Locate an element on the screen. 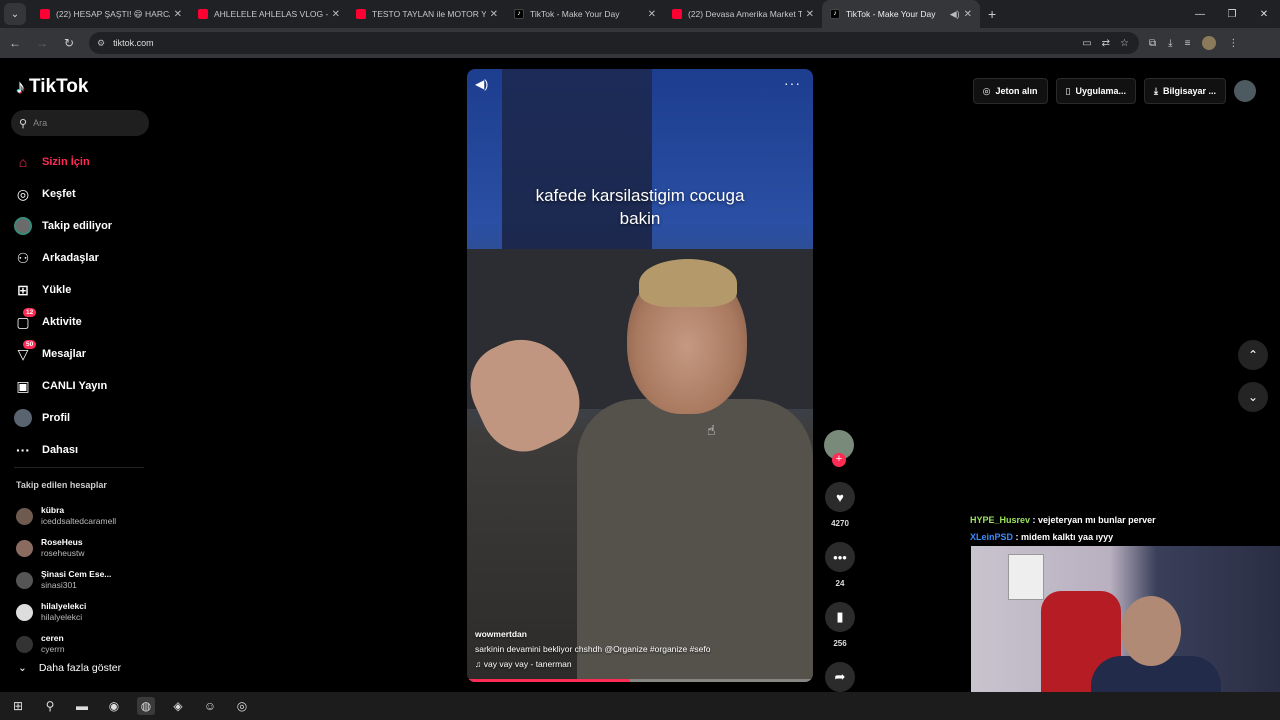  account-name: hilalyelekci is located at coordinates (64, 606).